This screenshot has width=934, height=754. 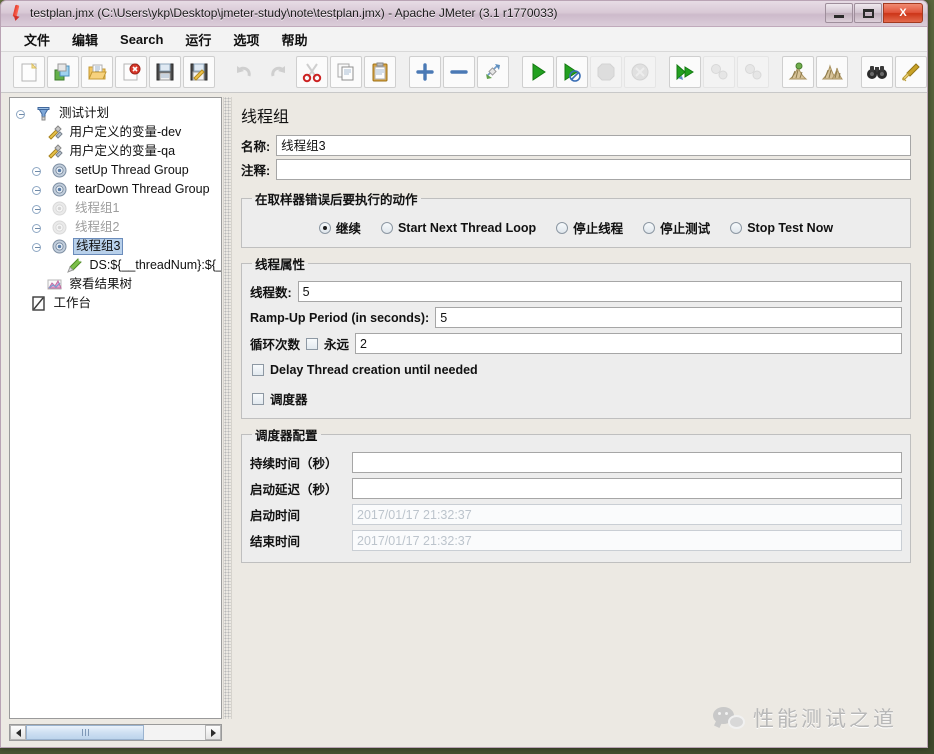 I want to click on tree-node-workbench: 工作台, so click(x=117, y=303).